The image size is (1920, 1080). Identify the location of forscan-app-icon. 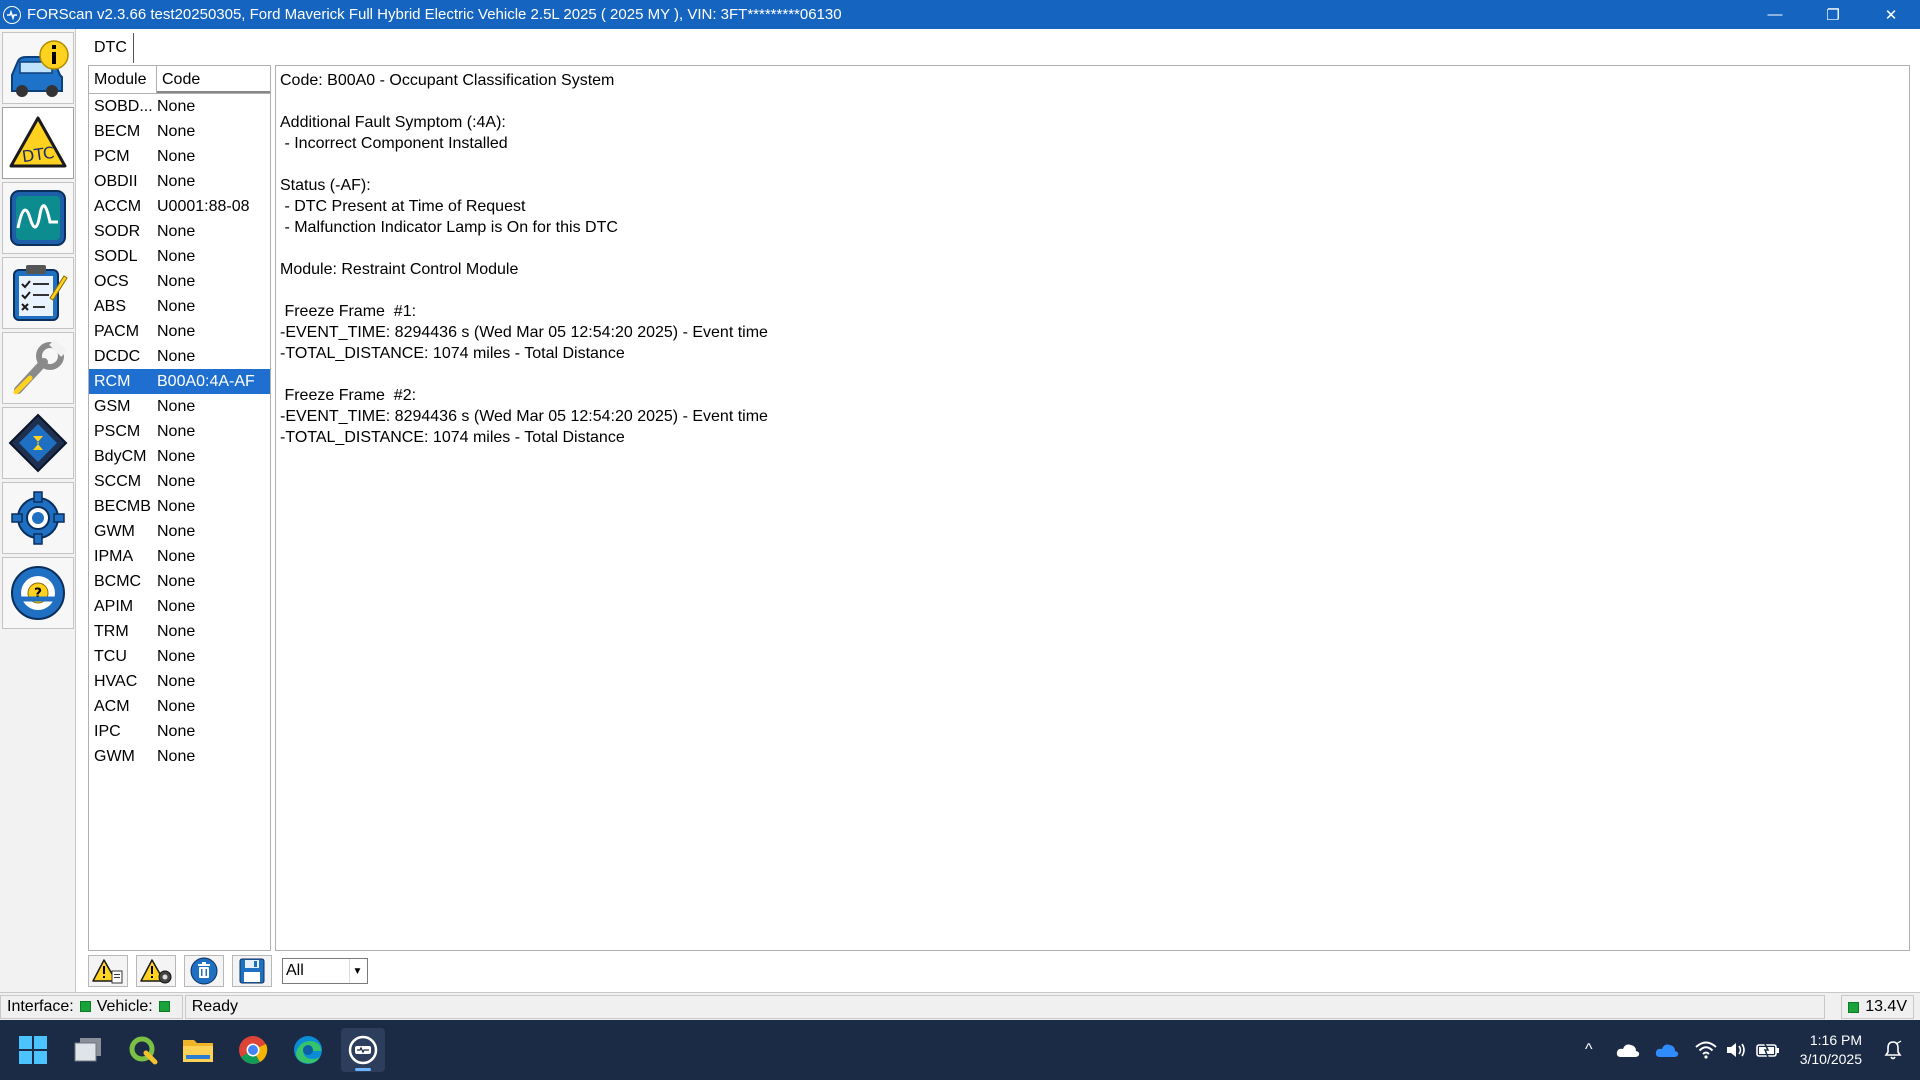
(12, 14).